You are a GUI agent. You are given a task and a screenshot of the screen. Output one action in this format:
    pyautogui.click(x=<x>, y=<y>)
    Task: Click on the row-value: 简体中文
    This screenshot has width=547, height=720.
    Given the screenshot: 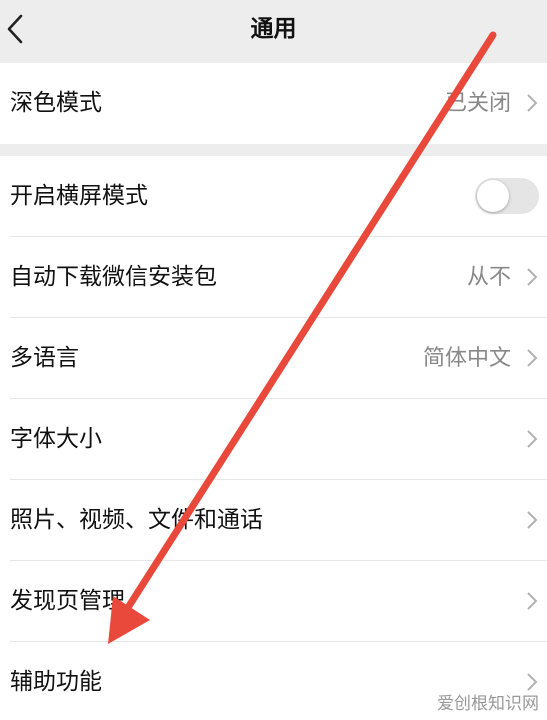 What is the action you would take?
    pyautogui.click(x=466, y=358)
    